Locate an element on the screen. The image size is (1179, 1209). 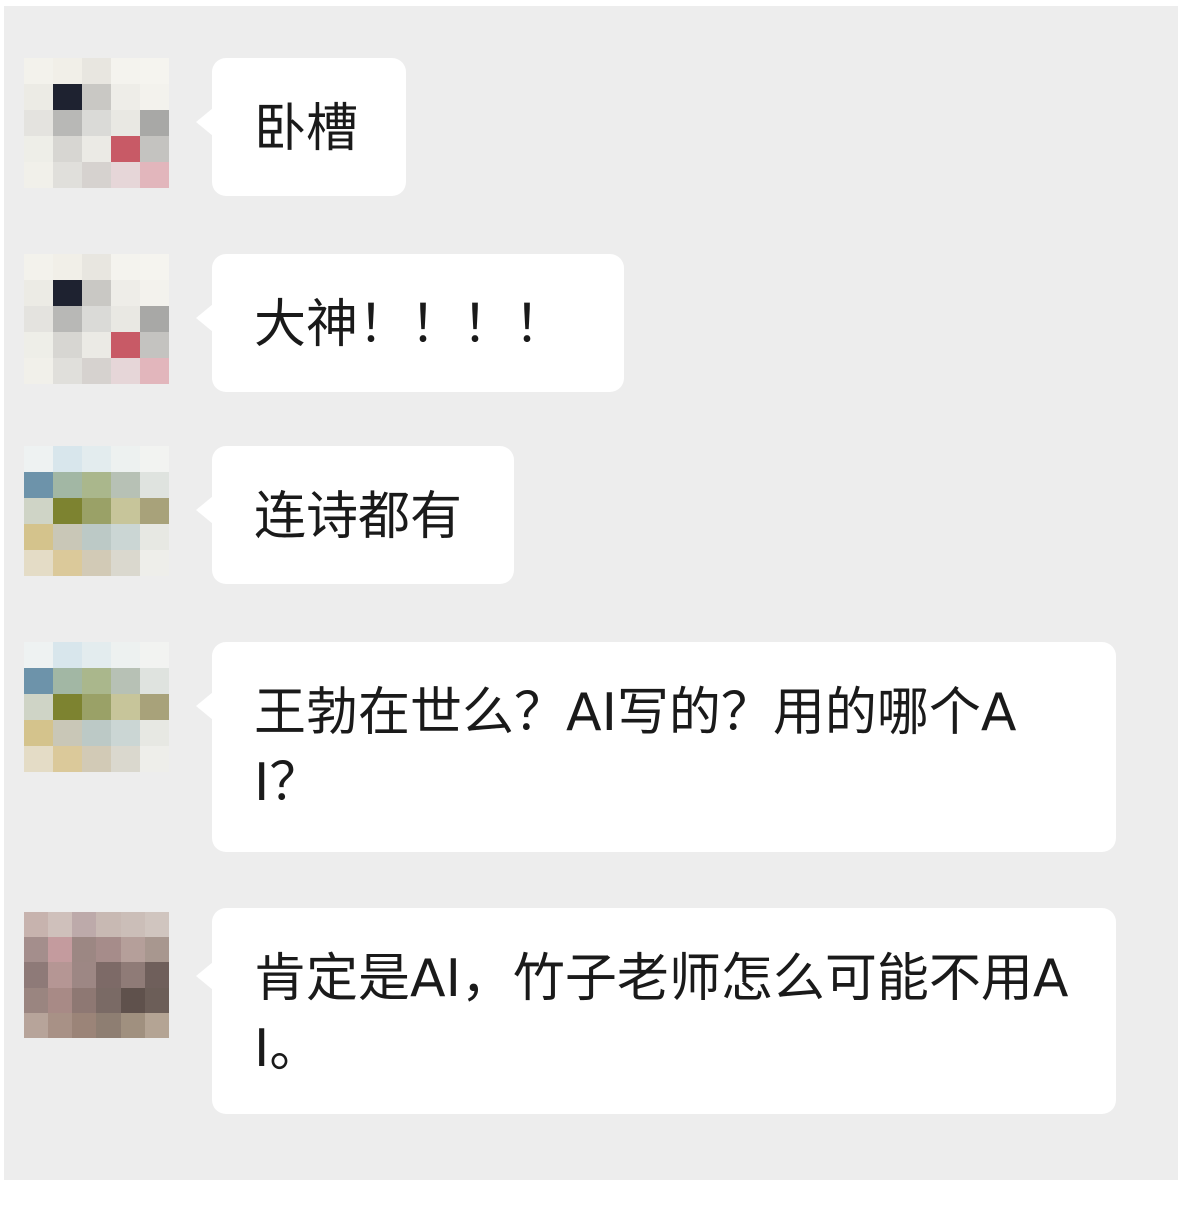
message-bubble: 卧槽 is located at coordinates (309, 127).